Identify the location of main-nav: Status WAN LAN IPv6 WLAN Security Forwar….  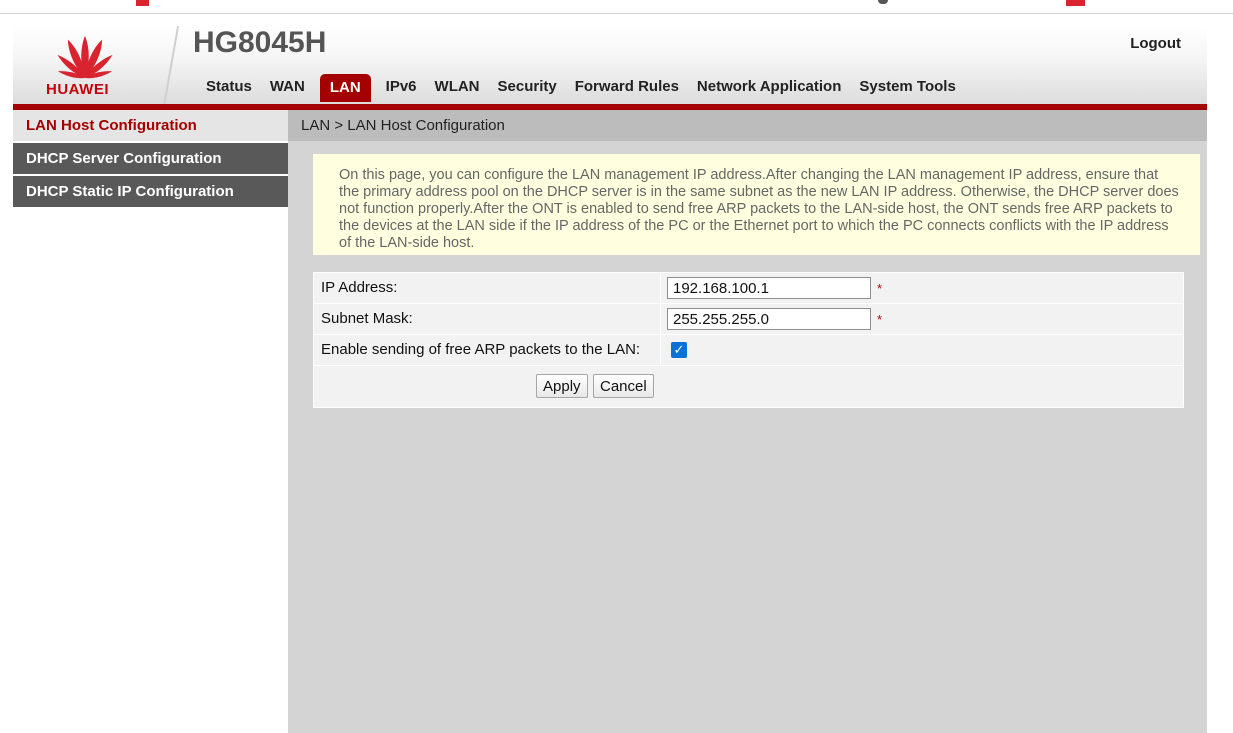
(581, 87).